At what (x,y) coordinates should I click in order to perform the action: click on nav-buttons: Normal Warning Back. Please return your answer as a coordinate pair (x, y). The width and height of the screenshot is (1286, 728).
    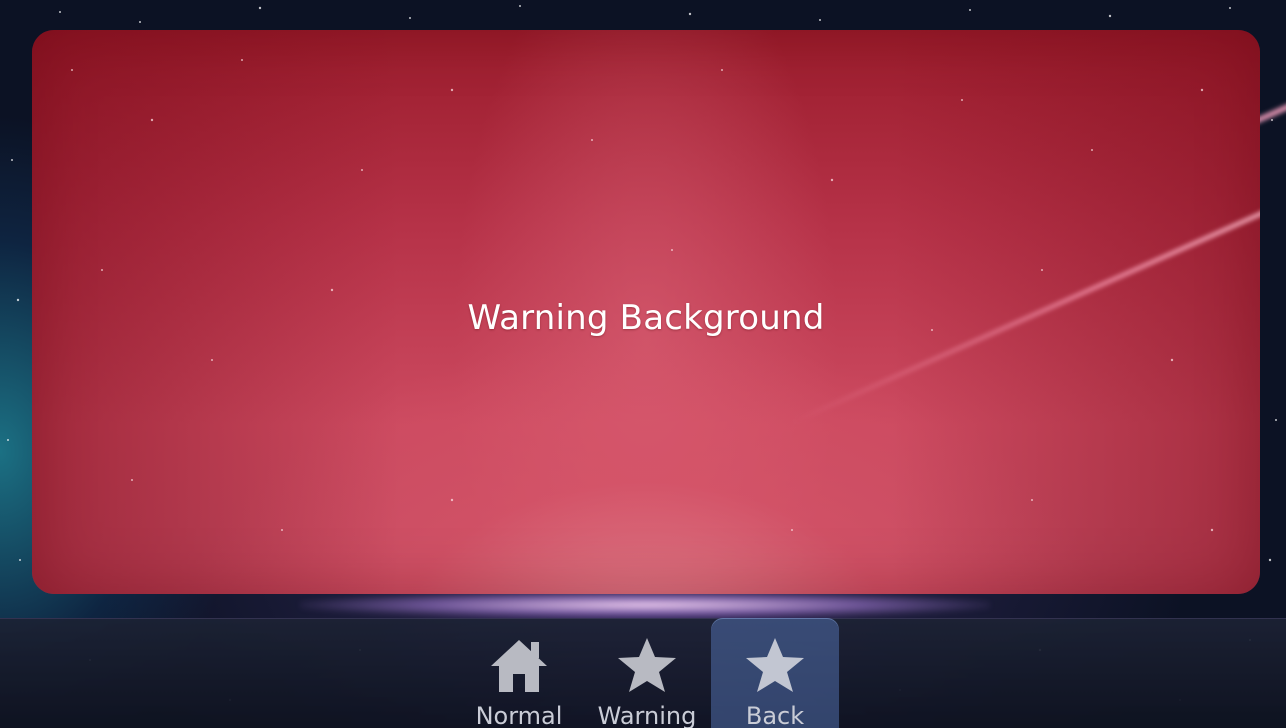
    Looking at the image, I should click on (647, 673).